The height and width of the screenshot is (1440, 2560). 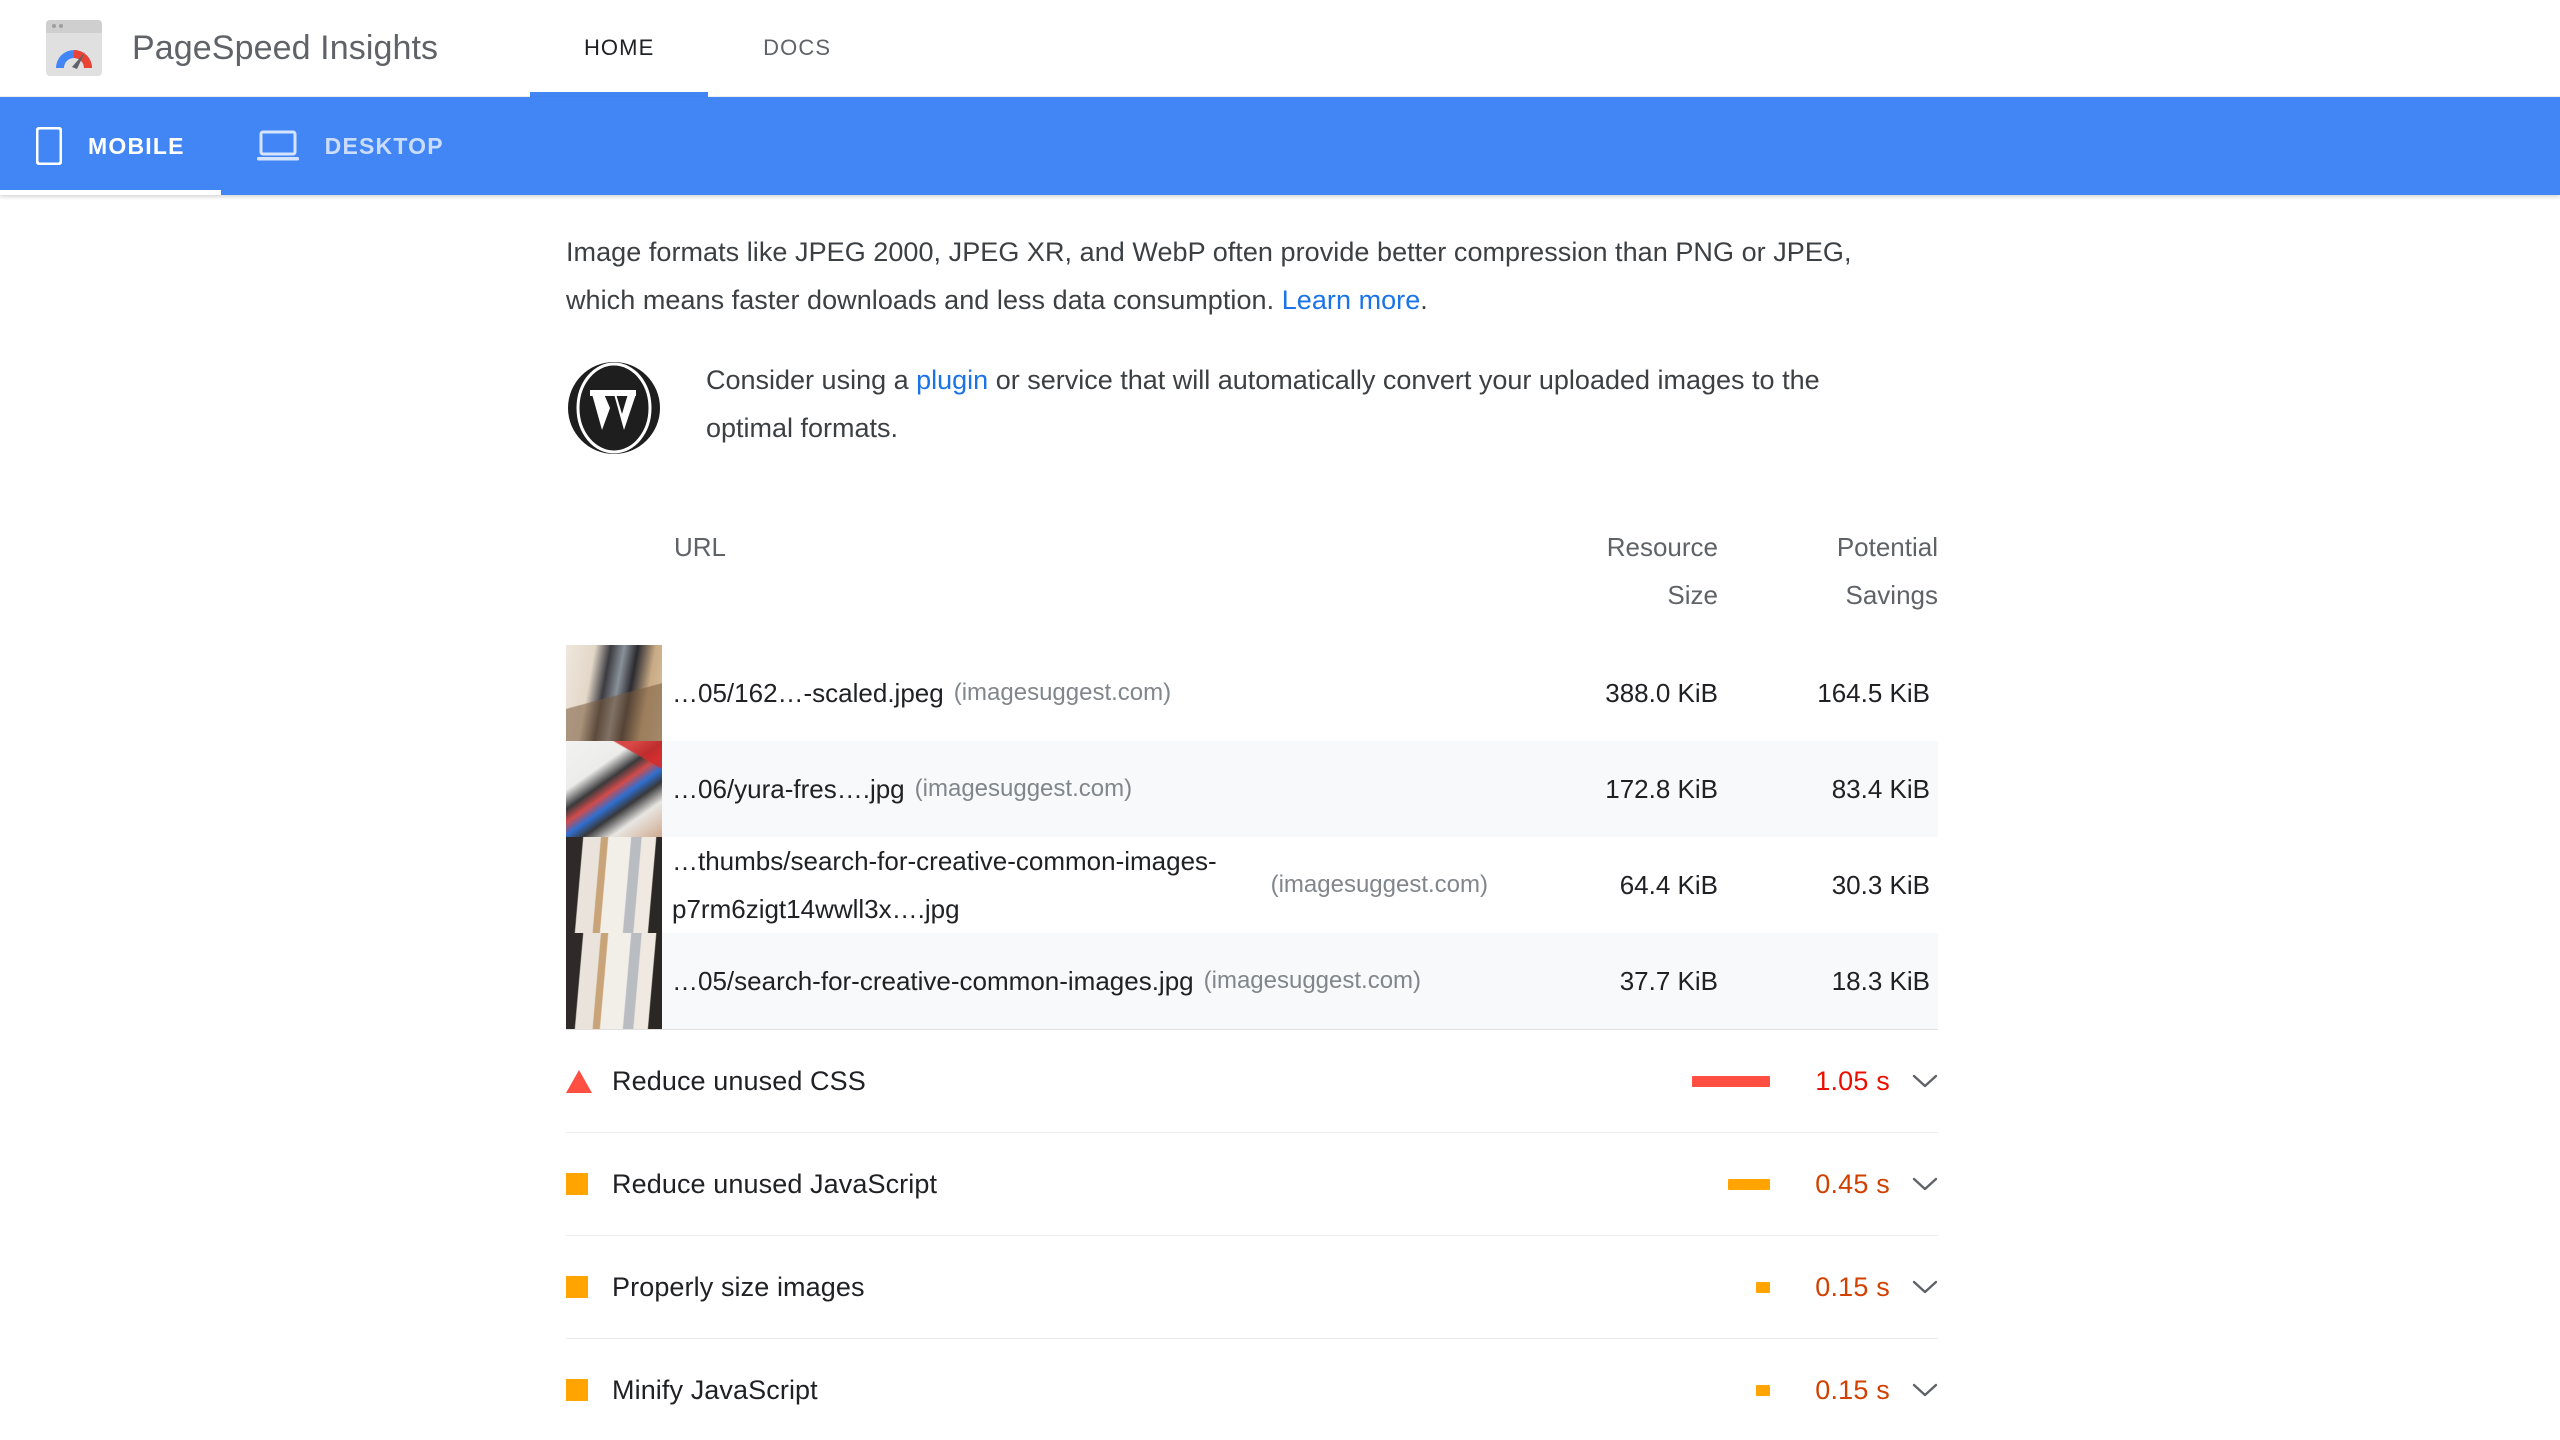 What do you see at coordinates (589, 1081) in the screenshot?
I see `red-triangle-icon` at bounding box center [589, 1081].